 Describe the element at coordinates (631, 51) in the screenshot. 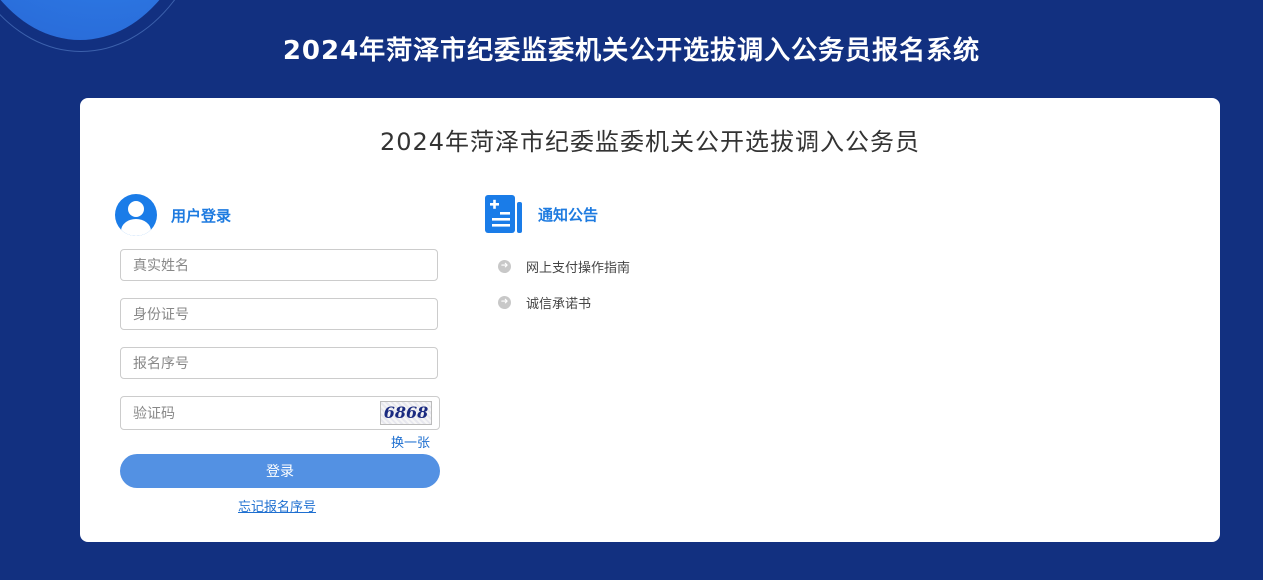

I see `site-title: 2024年菏泽市纪委监委机关公开选拔调入公务员报名系统` at that location.